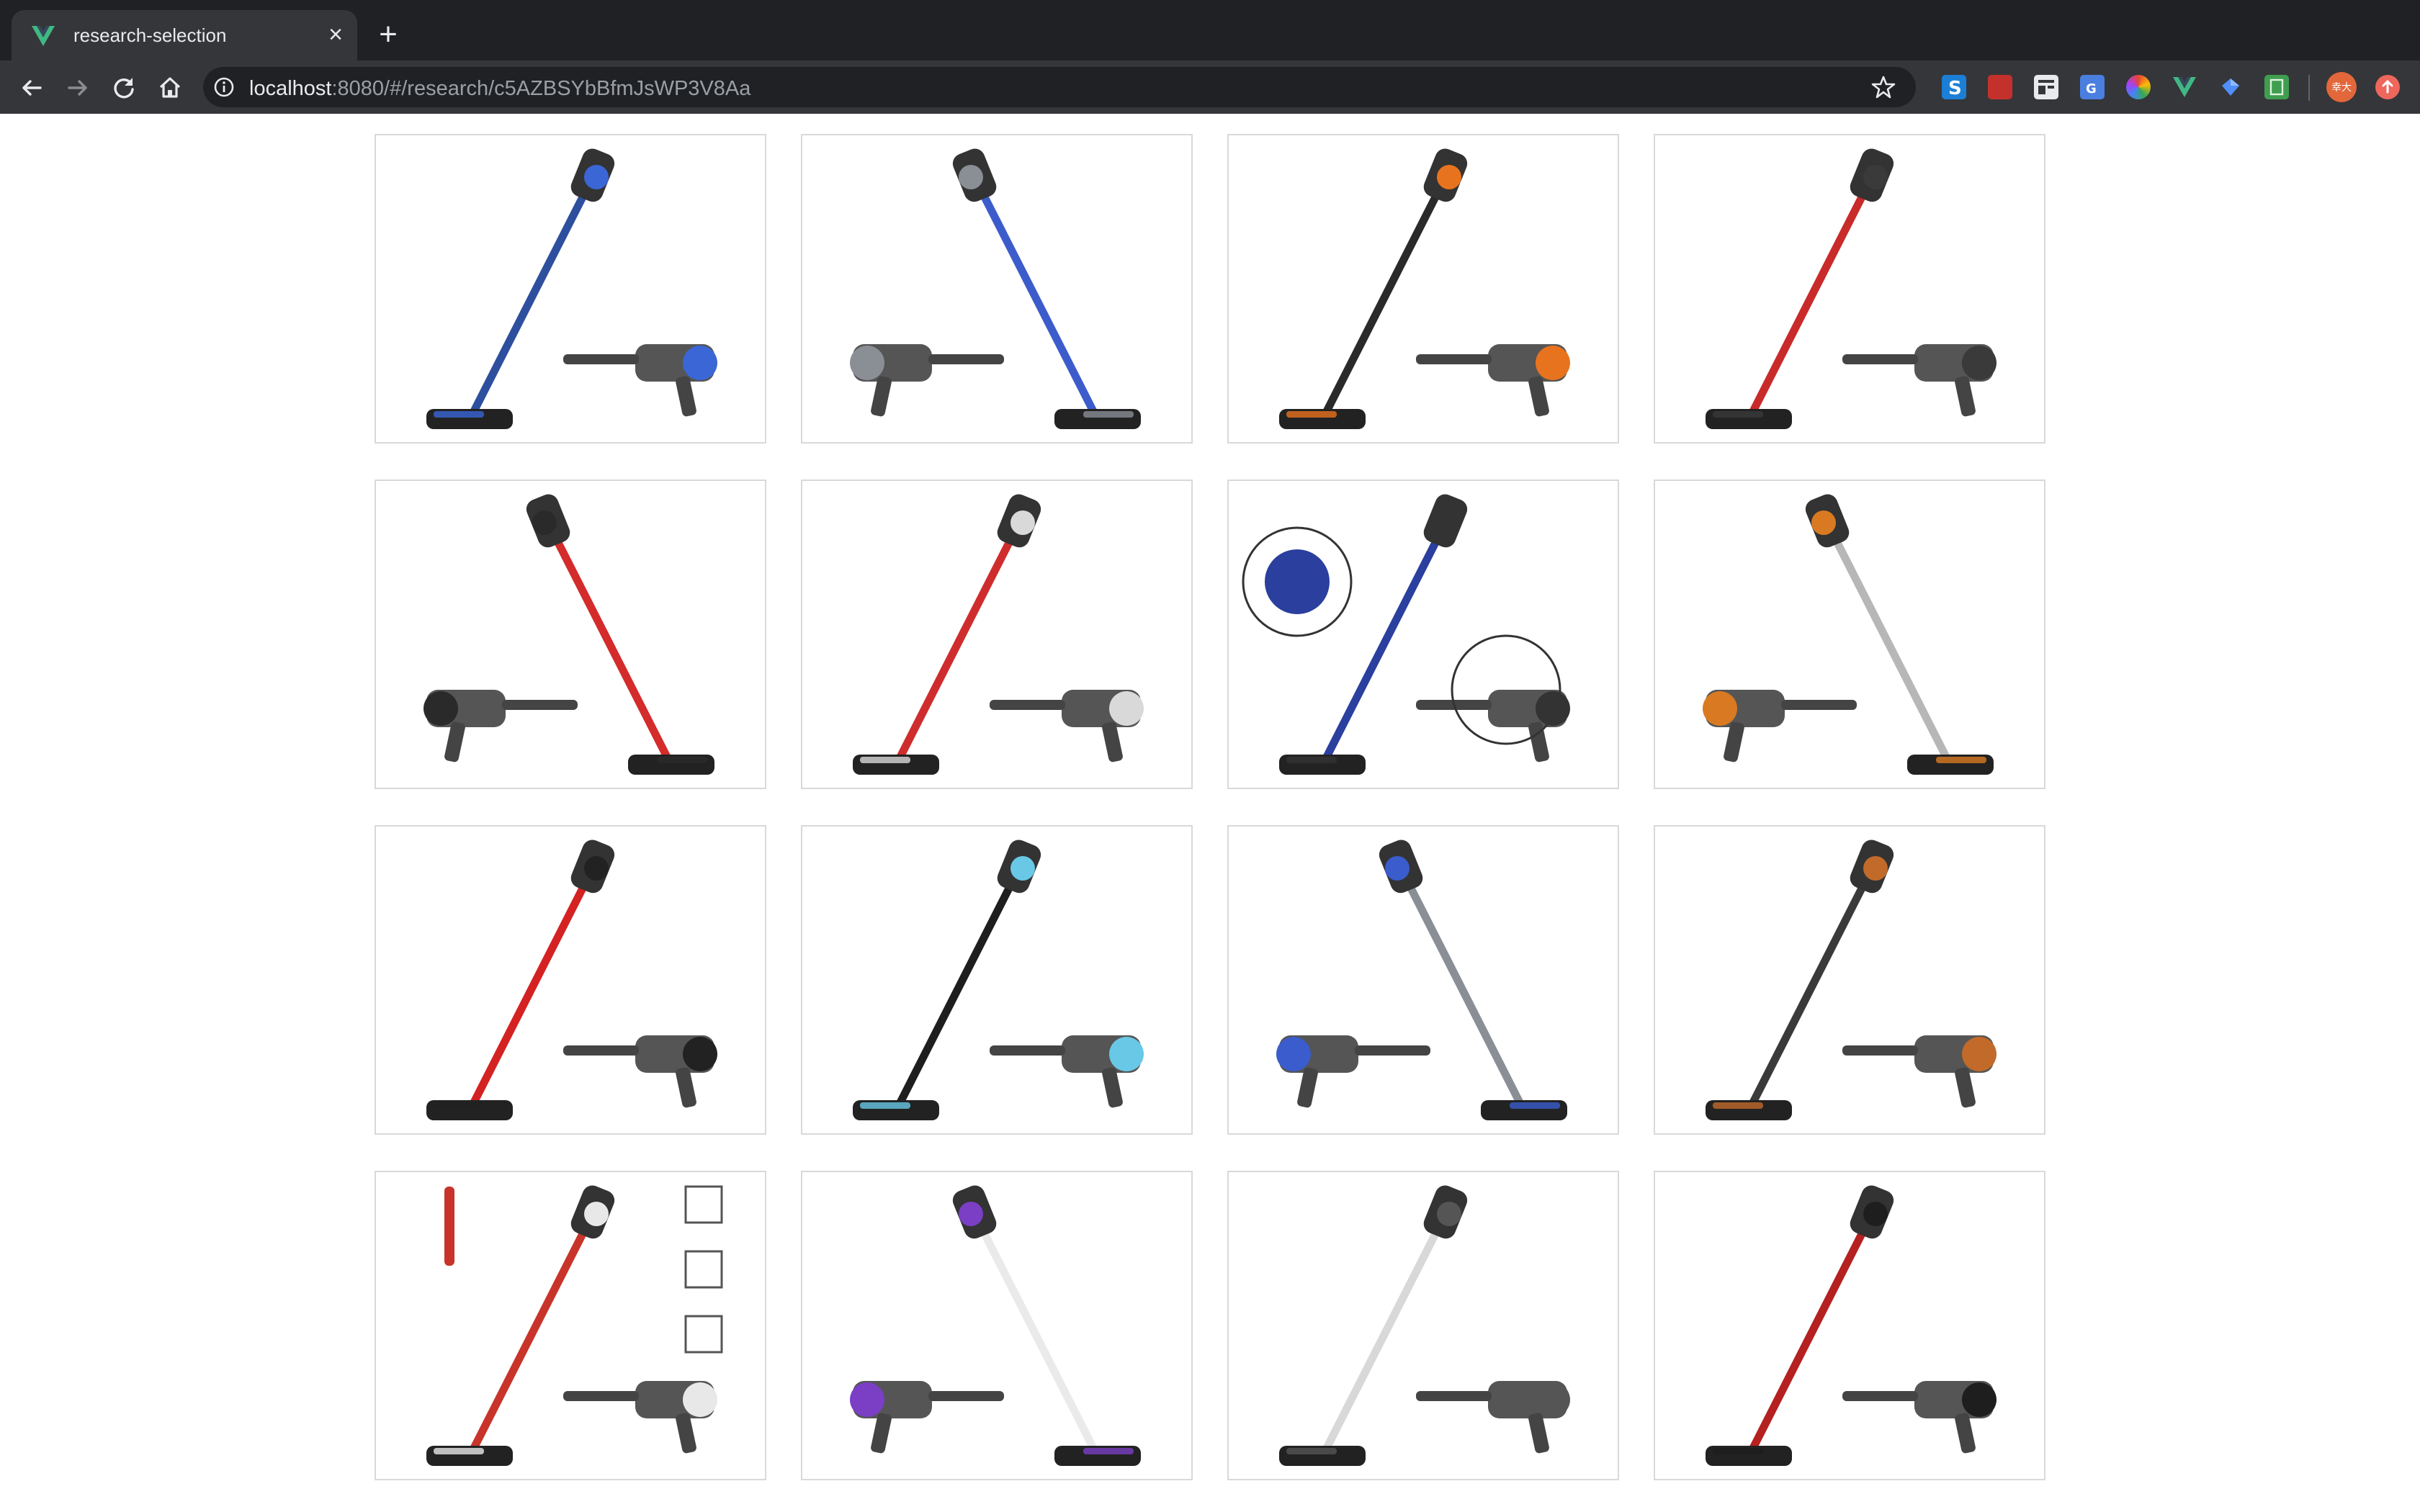  I want to click on doc-extension-icon, so click(2046, 87).